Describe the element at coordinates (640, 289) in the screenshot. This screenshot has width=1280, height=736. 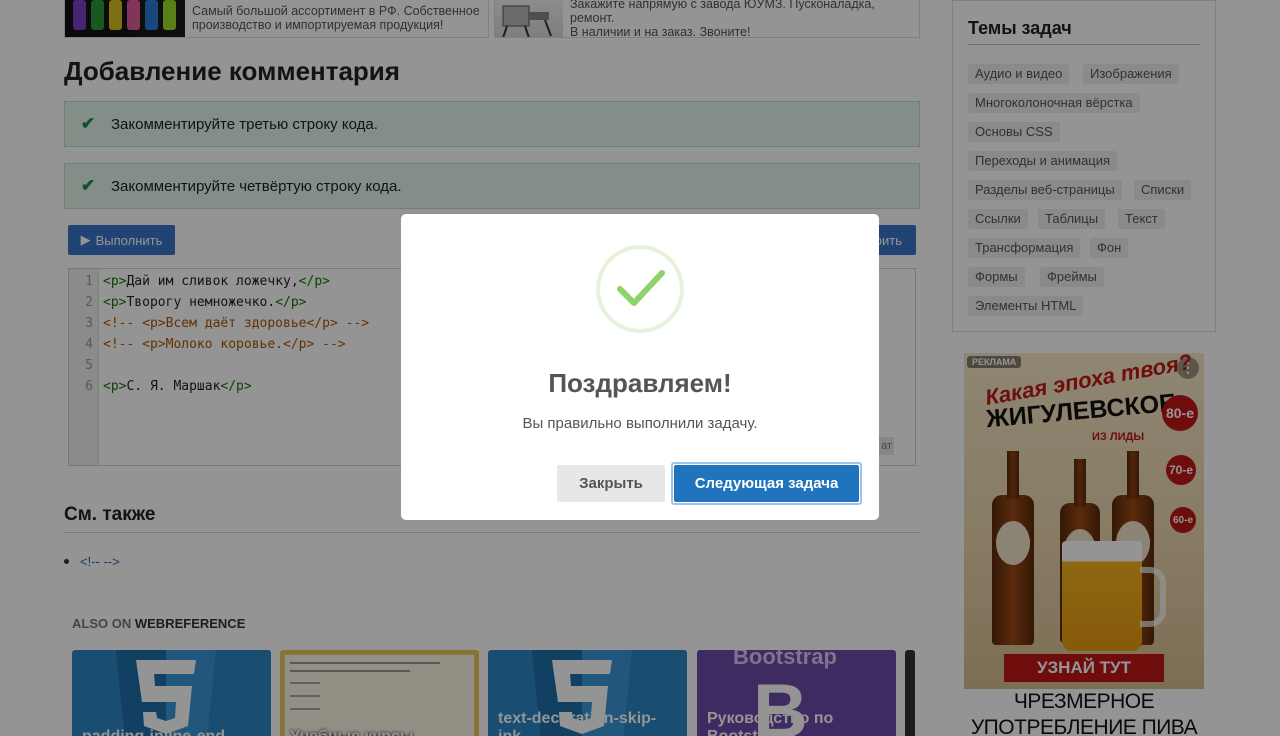
I see `checkmark-icon` at that location.